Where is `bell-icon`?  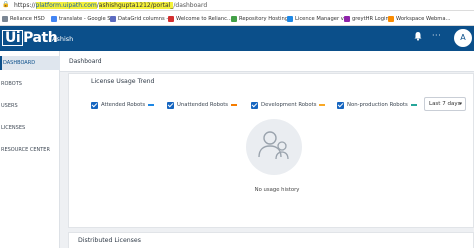
bell-icon is located at coordinates (418, 36).